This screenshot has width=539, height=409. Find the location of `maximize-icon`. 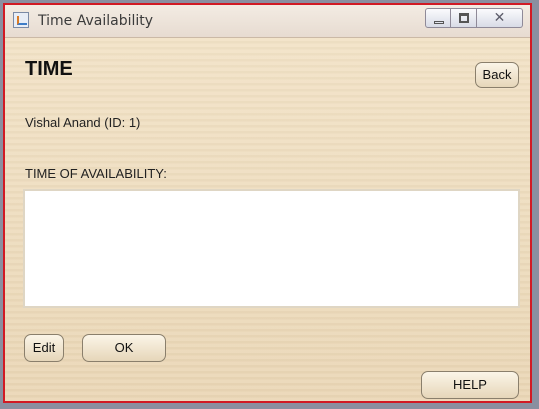

maximize-icon is located at coordinates (464, 18).